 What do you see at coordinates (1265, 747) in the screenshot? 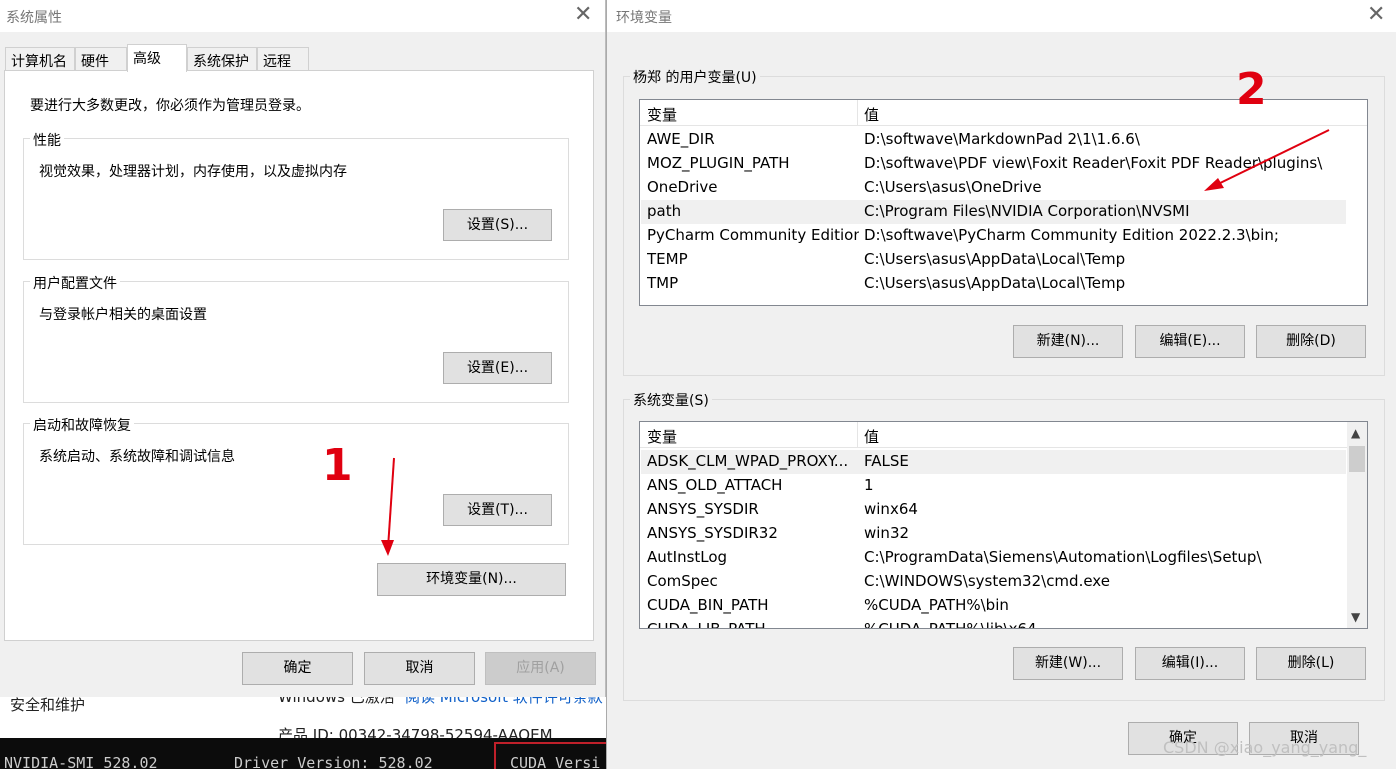
I see `watermark: CSDN @xiao_yang_yang_` at bounding box center [1265, 747].